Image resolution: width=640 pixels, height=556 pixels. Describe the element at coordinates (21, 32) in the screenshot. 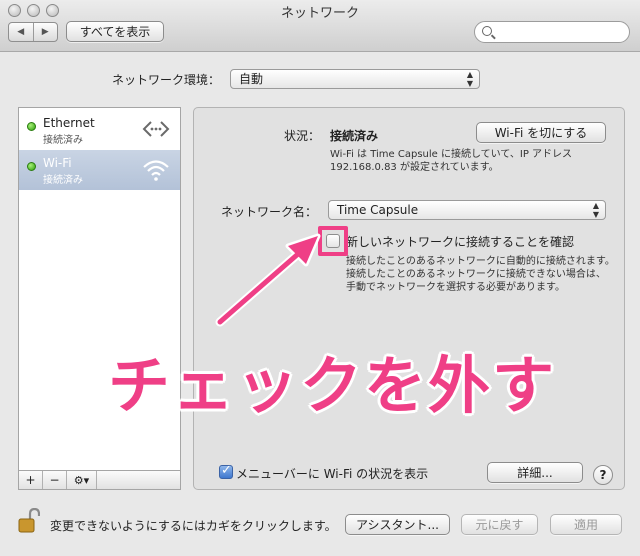

I see `back-icon: ◀` at that location.